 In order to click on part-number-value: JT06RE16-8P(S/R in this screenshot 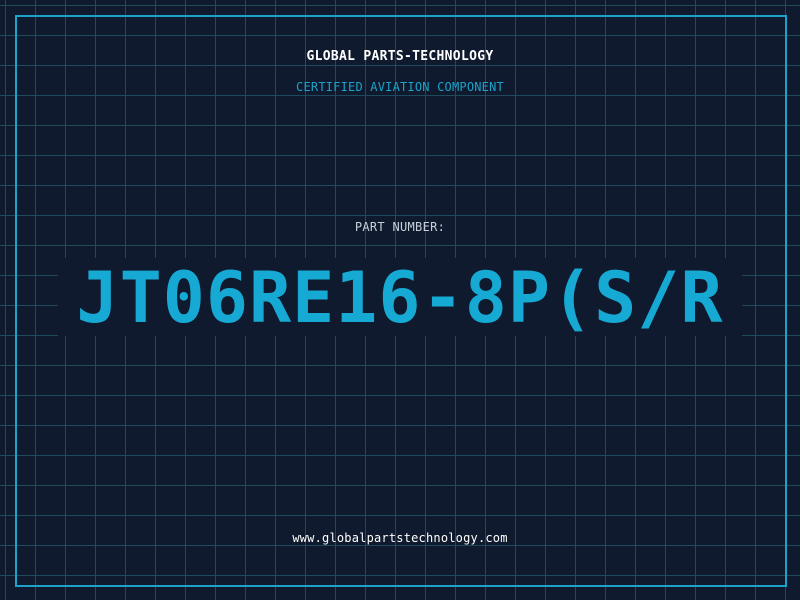, I will do `click(400, 298)`.